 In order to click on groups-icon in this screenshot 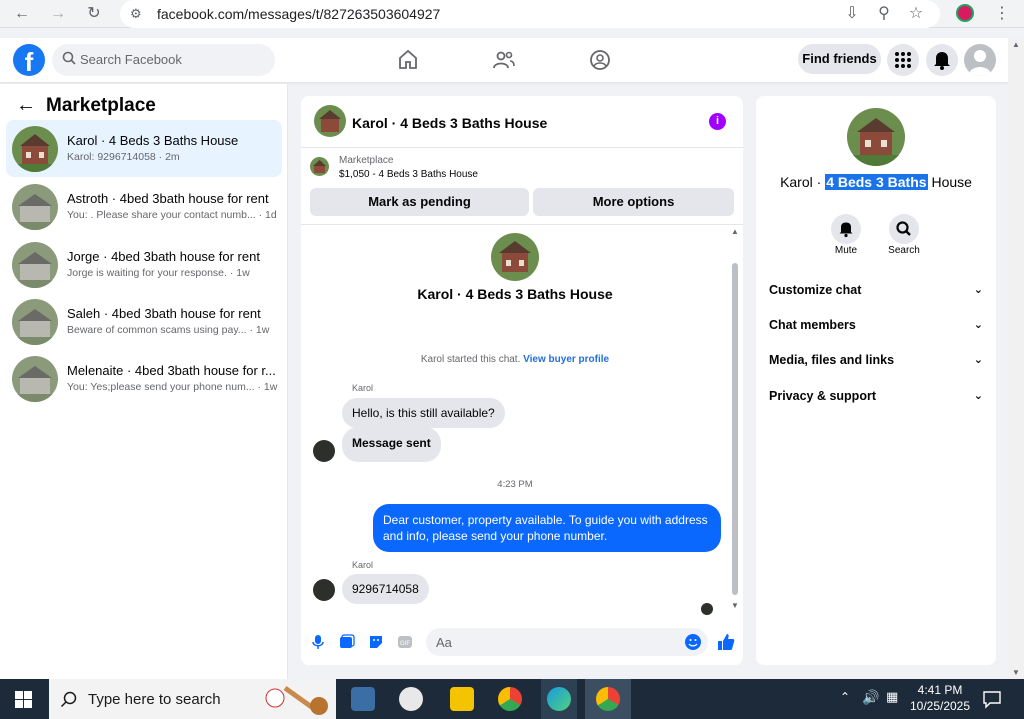, I will do `click(600, 60)`.